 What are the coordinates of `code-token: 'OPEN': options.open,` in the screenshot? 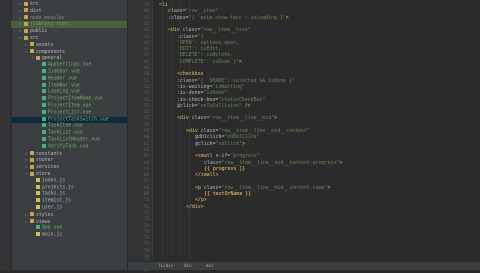 It's located at (208, 42).